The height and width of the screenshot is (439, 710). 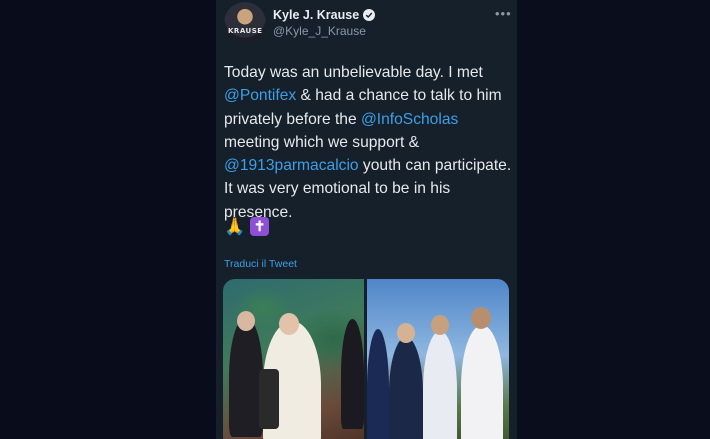 What do you see at coordinates (378, 384) in the screenshot?
I see `figure-girl` at bounding box center [378, 384].